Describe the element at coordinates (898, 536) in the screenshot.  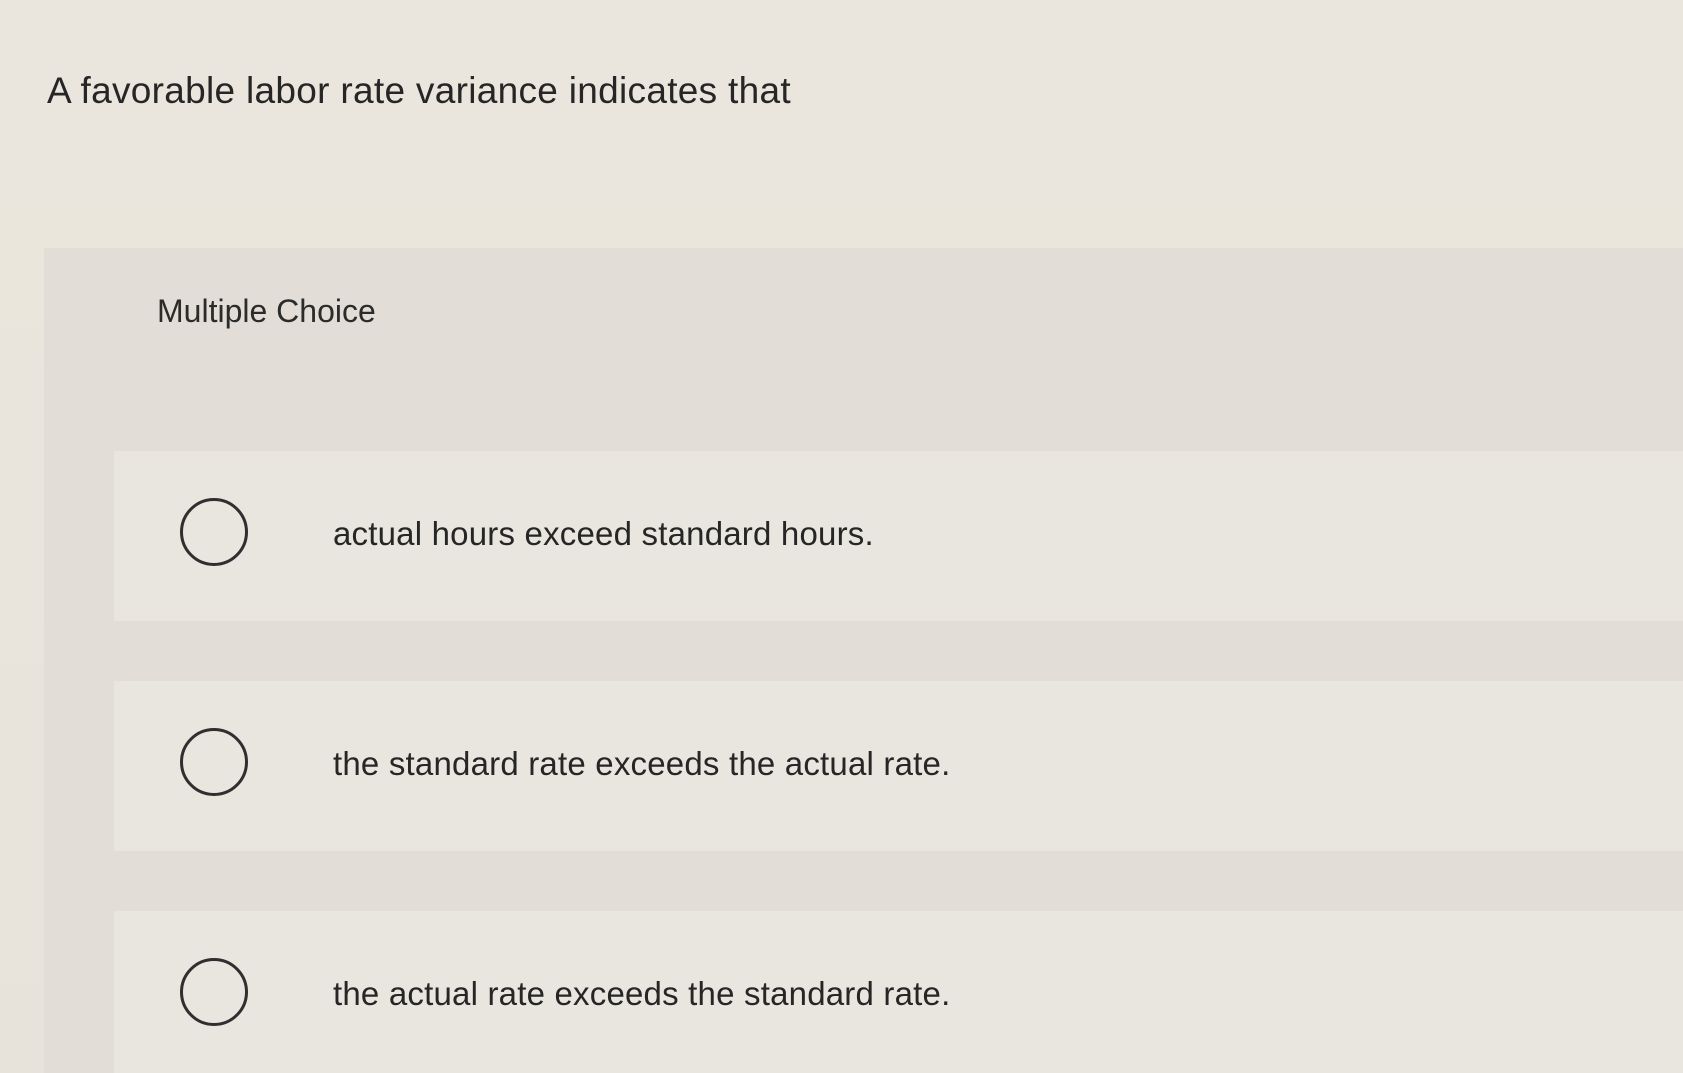
I see `answer-option-1: actual hours exceed standard hours.` at that location.